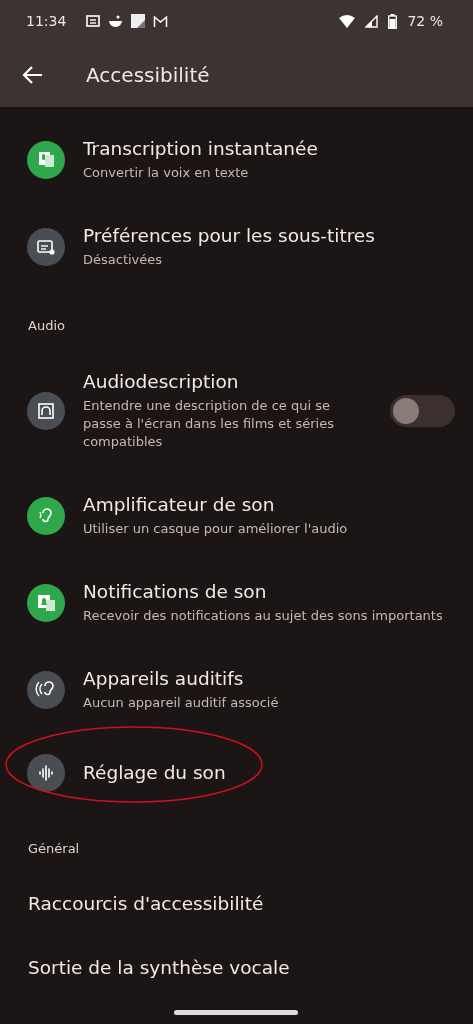 Image resolution: width=473 pixels, height=1024 pixels. I want to click on item-subtitle: Entendre une description de ce qui se passe à l'écran dans les films et séries compatibles, so click(209, 424).